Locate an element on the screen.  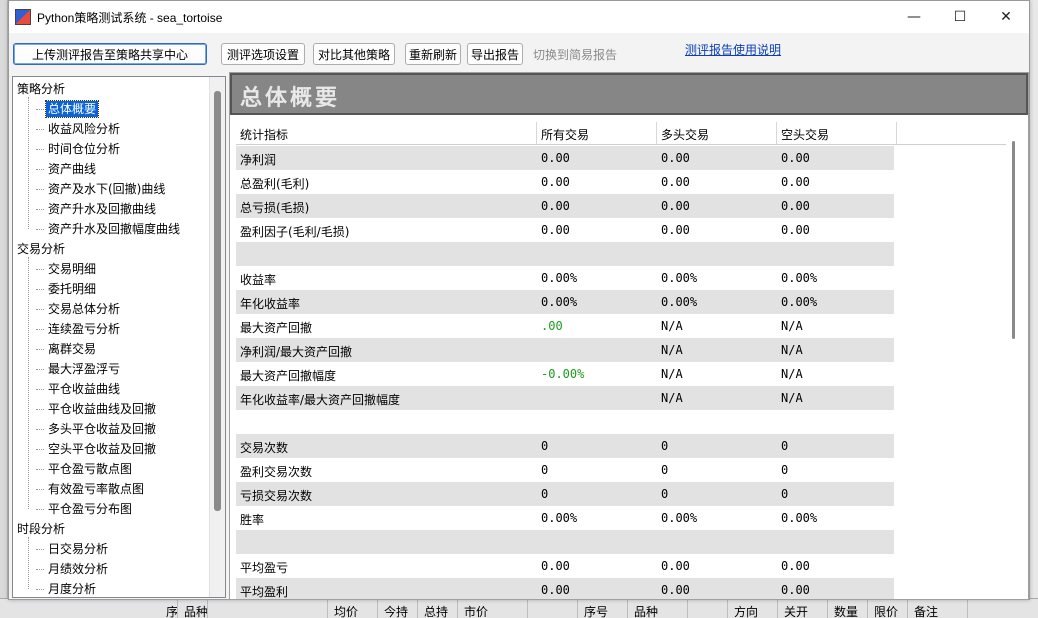
metric-label: 最大资产回撤 is located at coordinates (276, 328).